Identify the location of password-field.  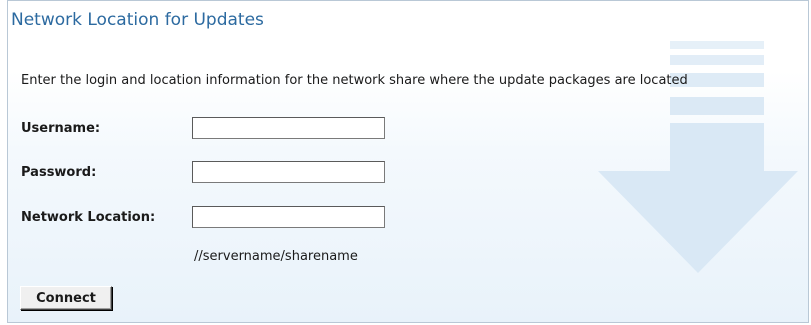
(288, 172).